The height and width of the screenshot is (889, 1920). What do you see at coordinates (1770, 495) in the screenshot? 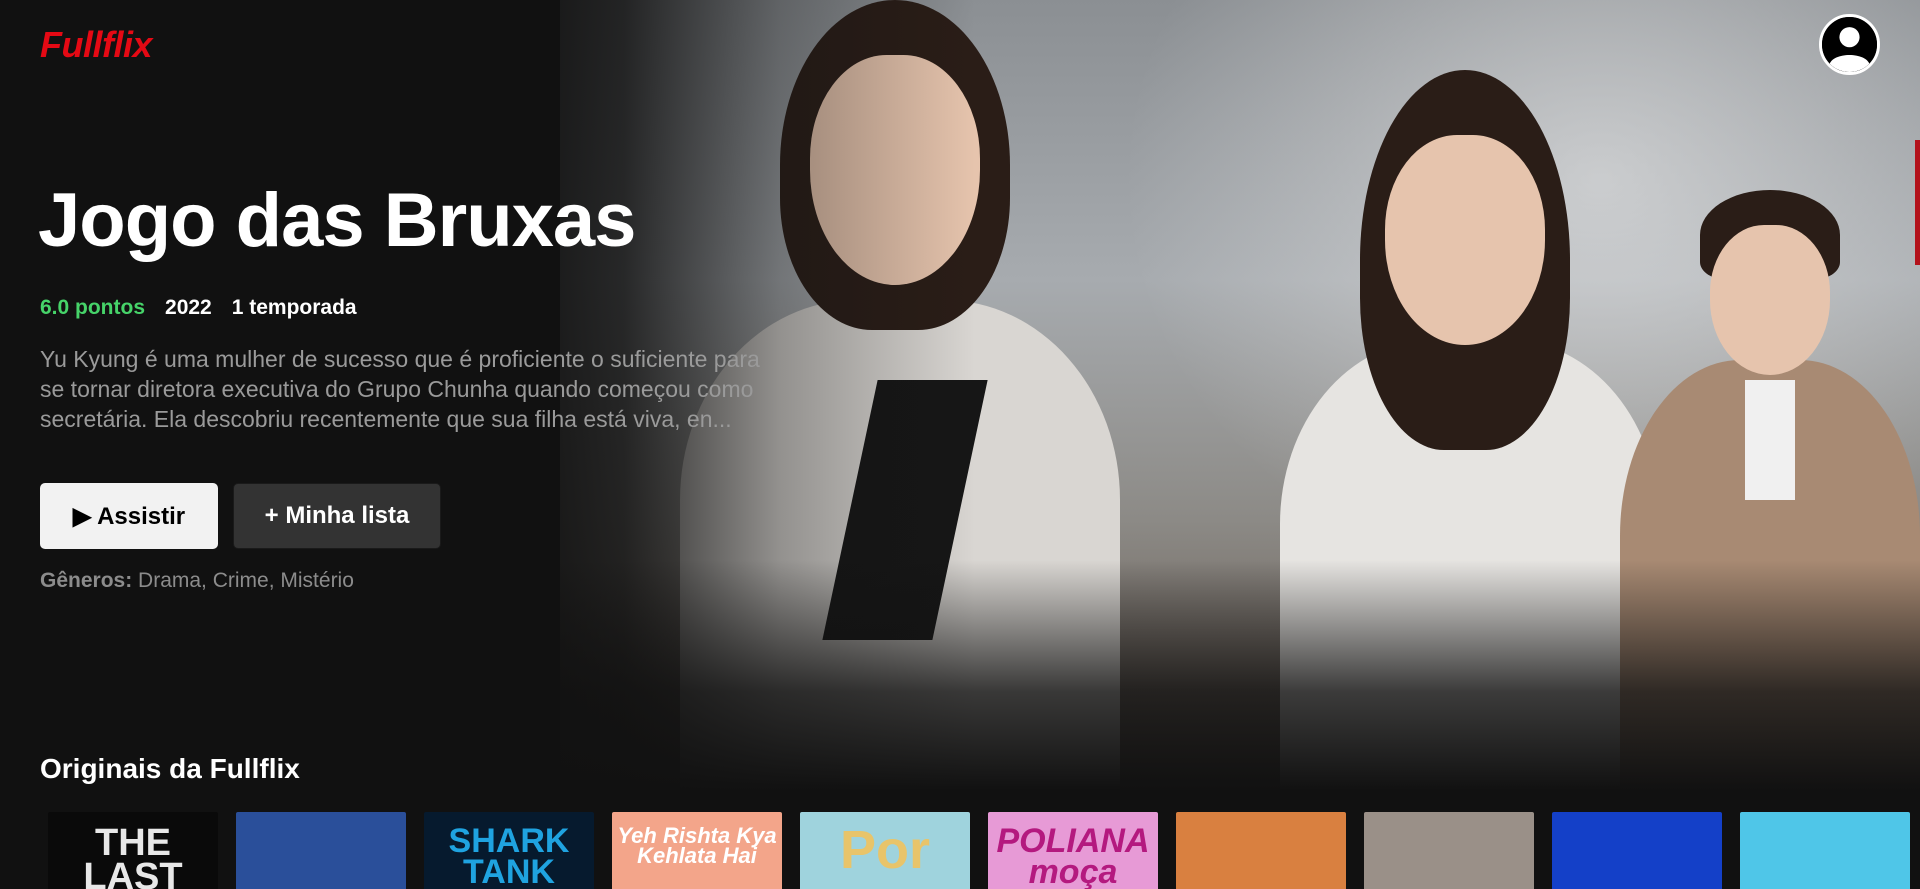
I see `backdrop-figure-right` at bounding box center [1770, 495].